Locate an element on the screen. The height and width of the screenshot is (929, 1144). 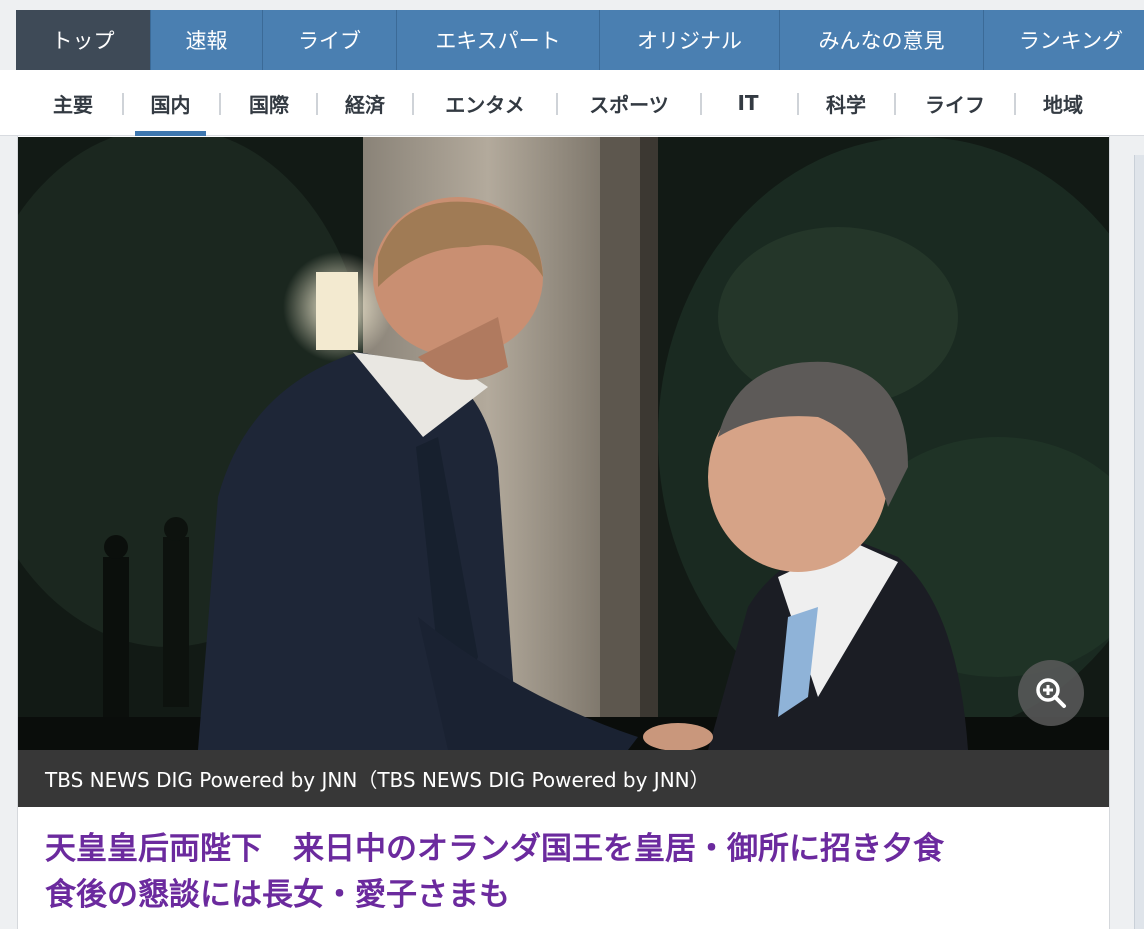
category-international: 国際 is located at coordinates (269, 103).